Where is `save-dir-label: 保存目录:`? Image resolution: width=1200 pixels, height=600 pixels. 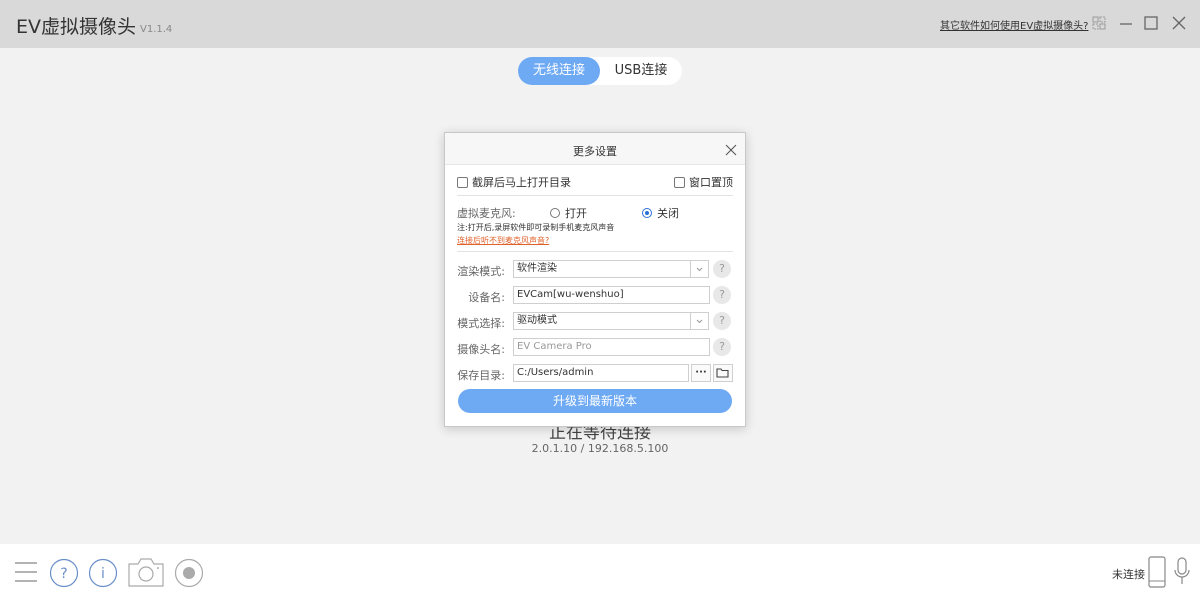
save-dir-label: 保存目录: is located at coordinates (481, 375).